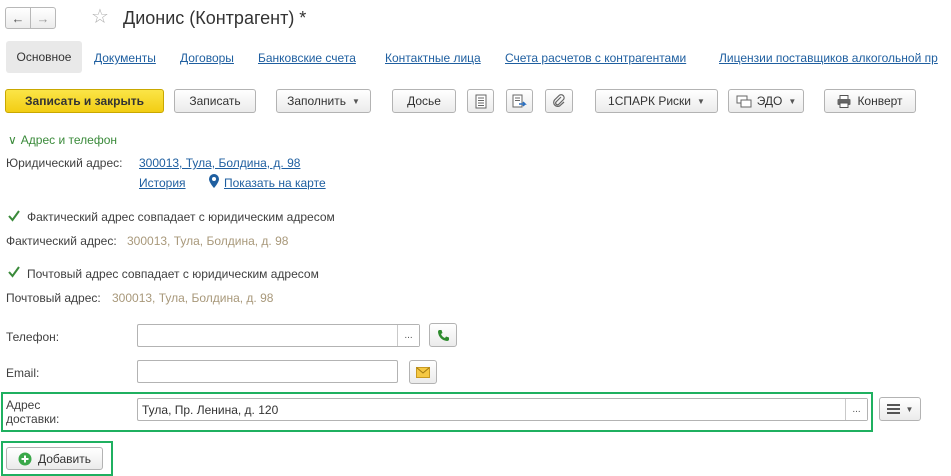  What do you see at coordinates (424, 101) in the screenshot?
I see `dossier-button: Досье` at bounding box center [424, 101].